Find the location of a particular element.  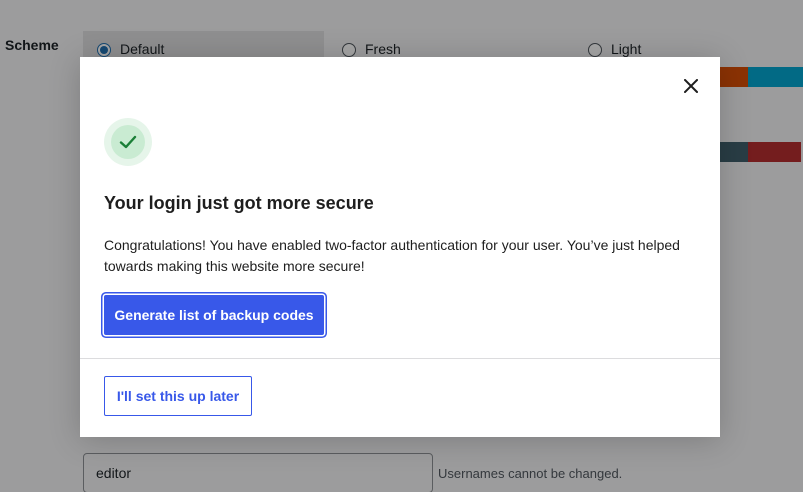

setup-later-button: I'll set this up later is located at coordinates (178, 396).